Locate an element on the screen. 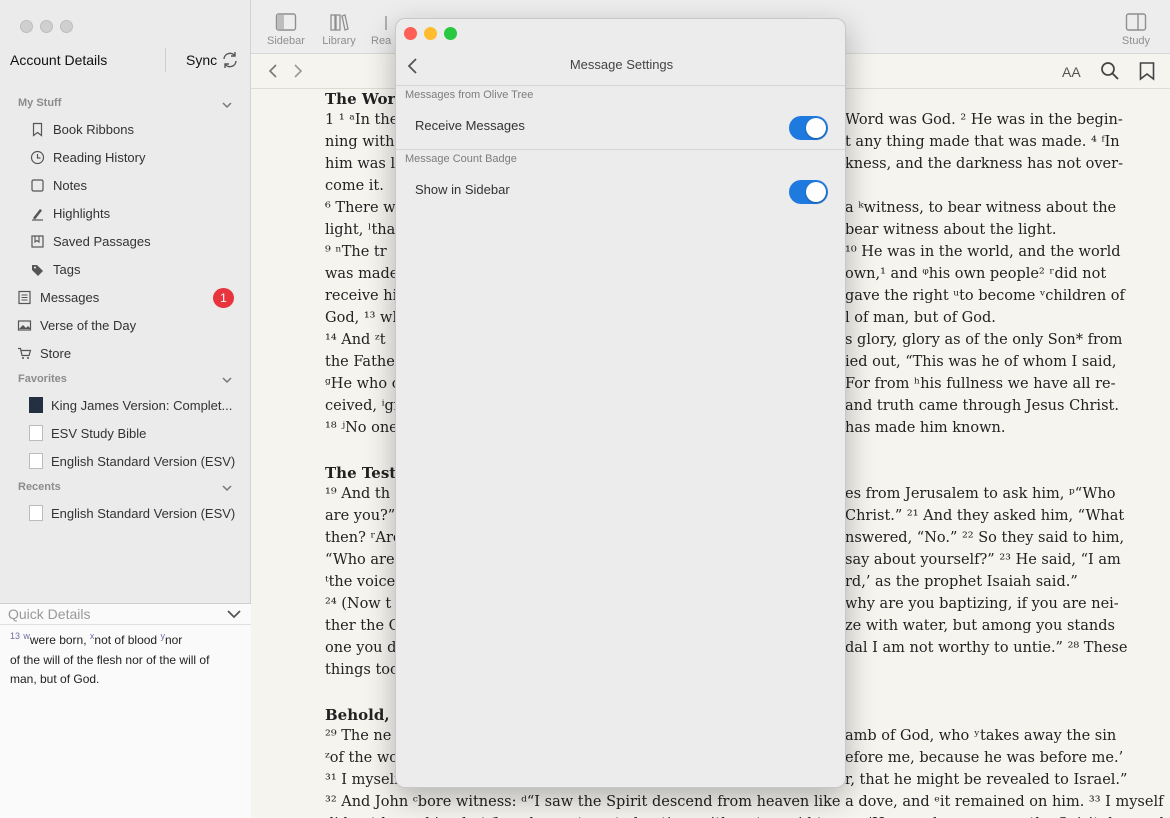 The width and height of the screenshot is (1170, 818). reader-line-left: are you?” is located at coordinates (360, 516).